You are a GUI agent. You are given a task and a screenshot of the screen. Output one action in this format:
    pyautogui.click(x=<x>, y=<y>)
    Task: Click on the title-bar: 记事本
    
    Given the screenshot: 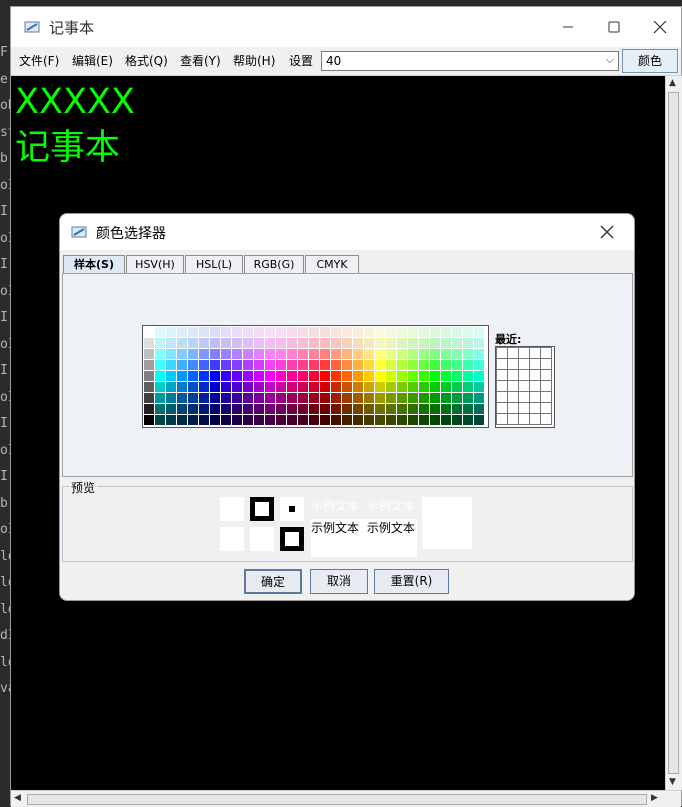 What is the action you would take?
    pyautogui.click(x=346, y=27)
    